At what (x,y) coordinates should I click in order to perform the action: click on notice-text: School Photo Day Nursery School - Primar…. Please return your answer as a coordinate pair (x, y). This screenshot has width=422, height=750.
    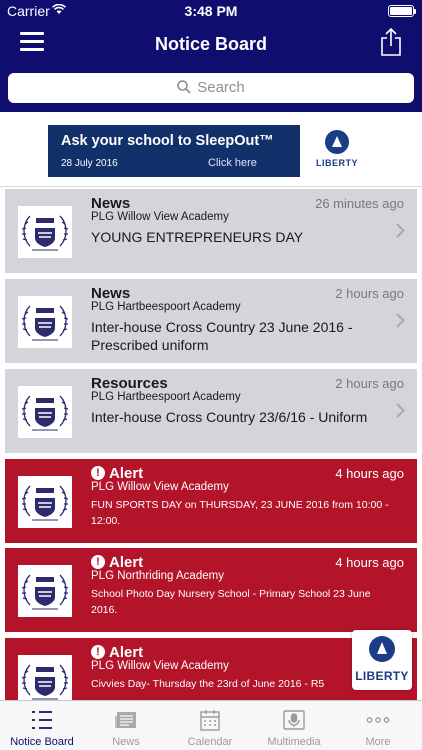
    Looking at the image, I should click on (231, 602).